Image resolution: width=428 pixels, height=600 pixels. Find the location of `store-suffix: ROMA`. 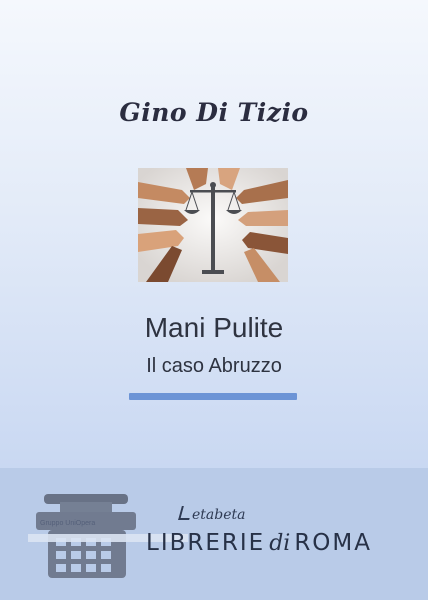

store-suffix: ROMA is located at coordinates (333, 543).